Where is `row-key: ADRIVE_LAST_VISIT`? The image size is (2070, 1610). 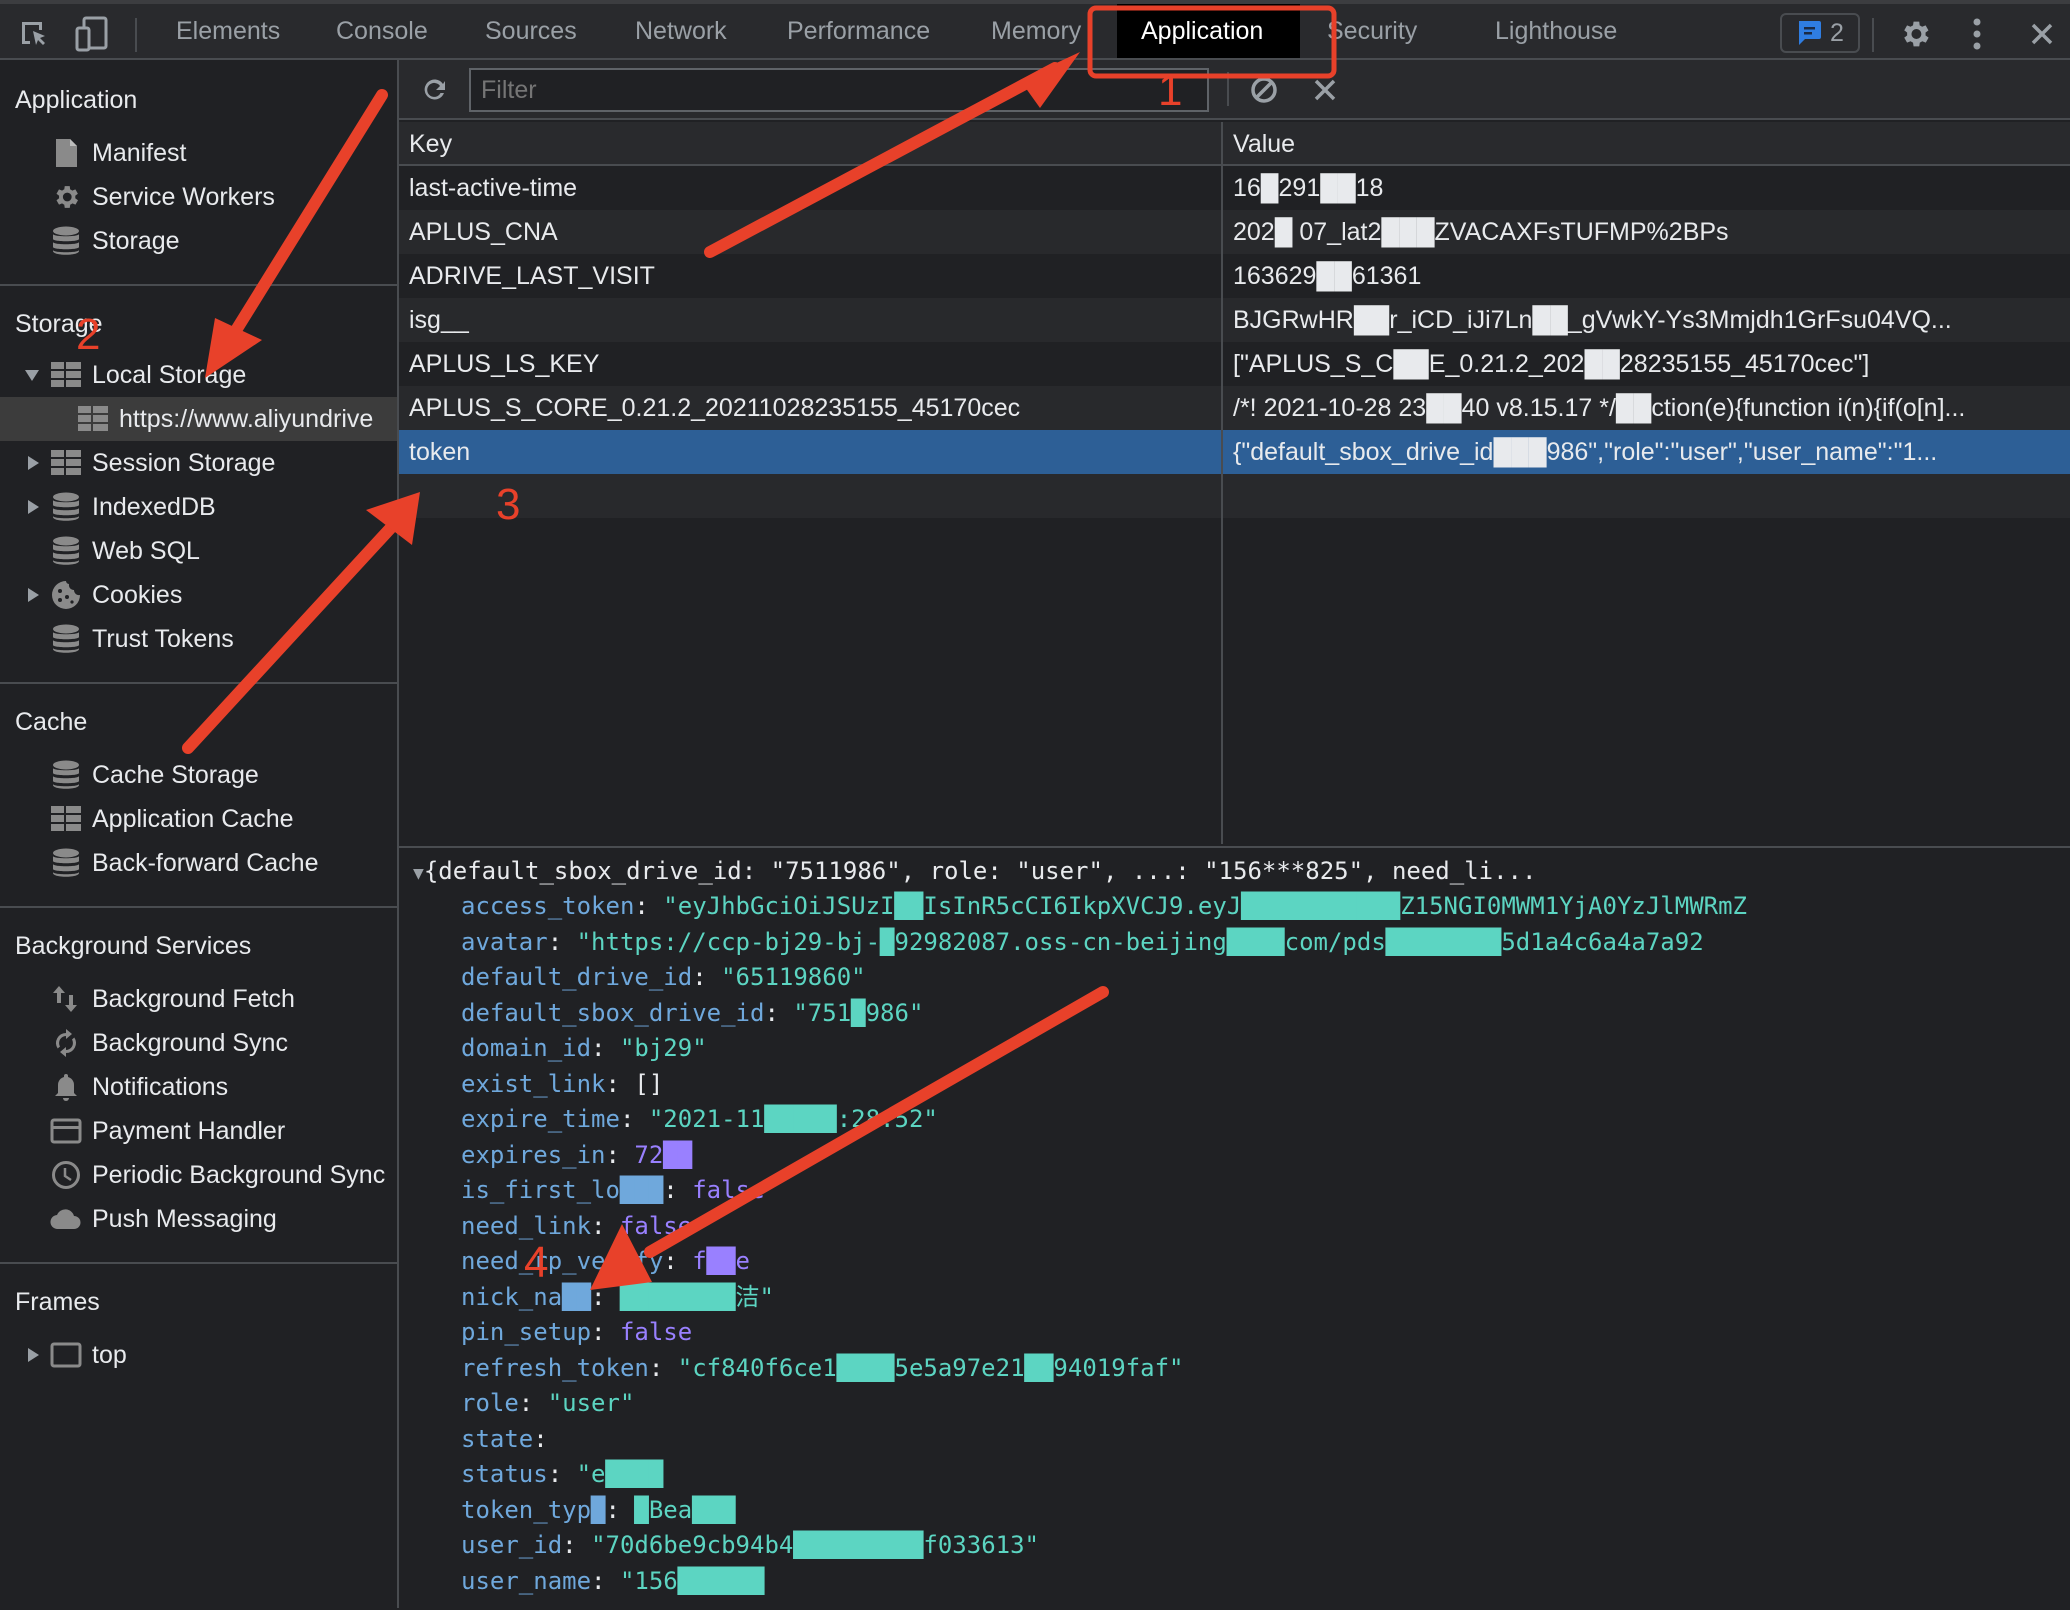
row-key: ADRIVE_LAST_VISIT is located at coordinates (809, 276).